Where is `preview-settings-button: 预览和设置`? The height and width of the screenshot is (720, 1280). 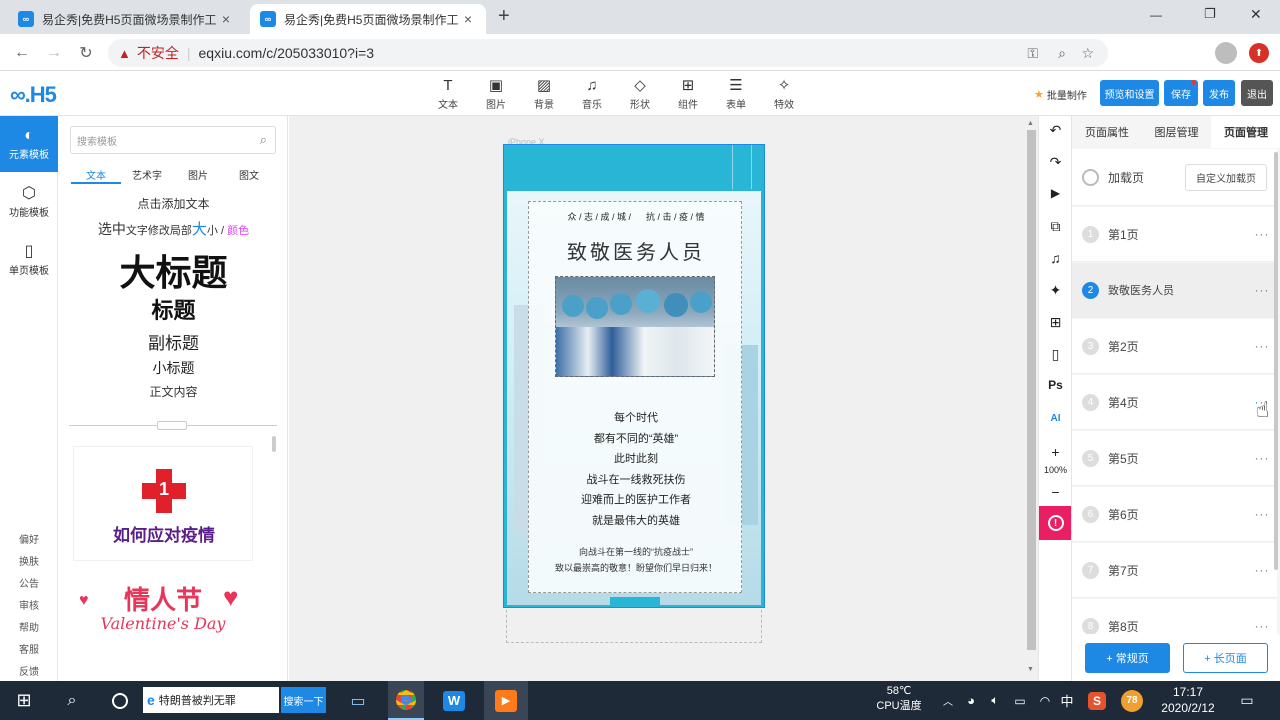 preview-settings-button: 预览和设置 is located at coordinates (1129, 93).